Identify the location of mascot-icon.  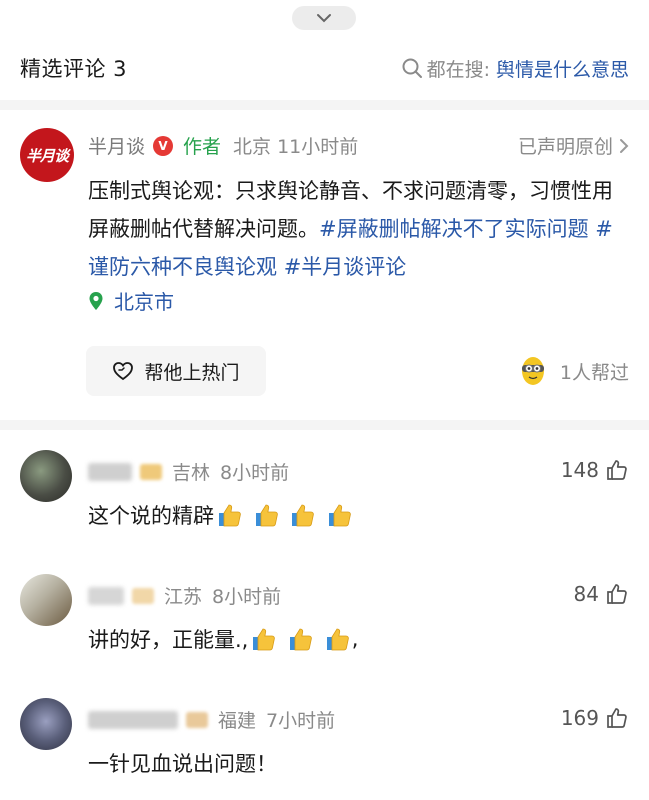
(532, 371).